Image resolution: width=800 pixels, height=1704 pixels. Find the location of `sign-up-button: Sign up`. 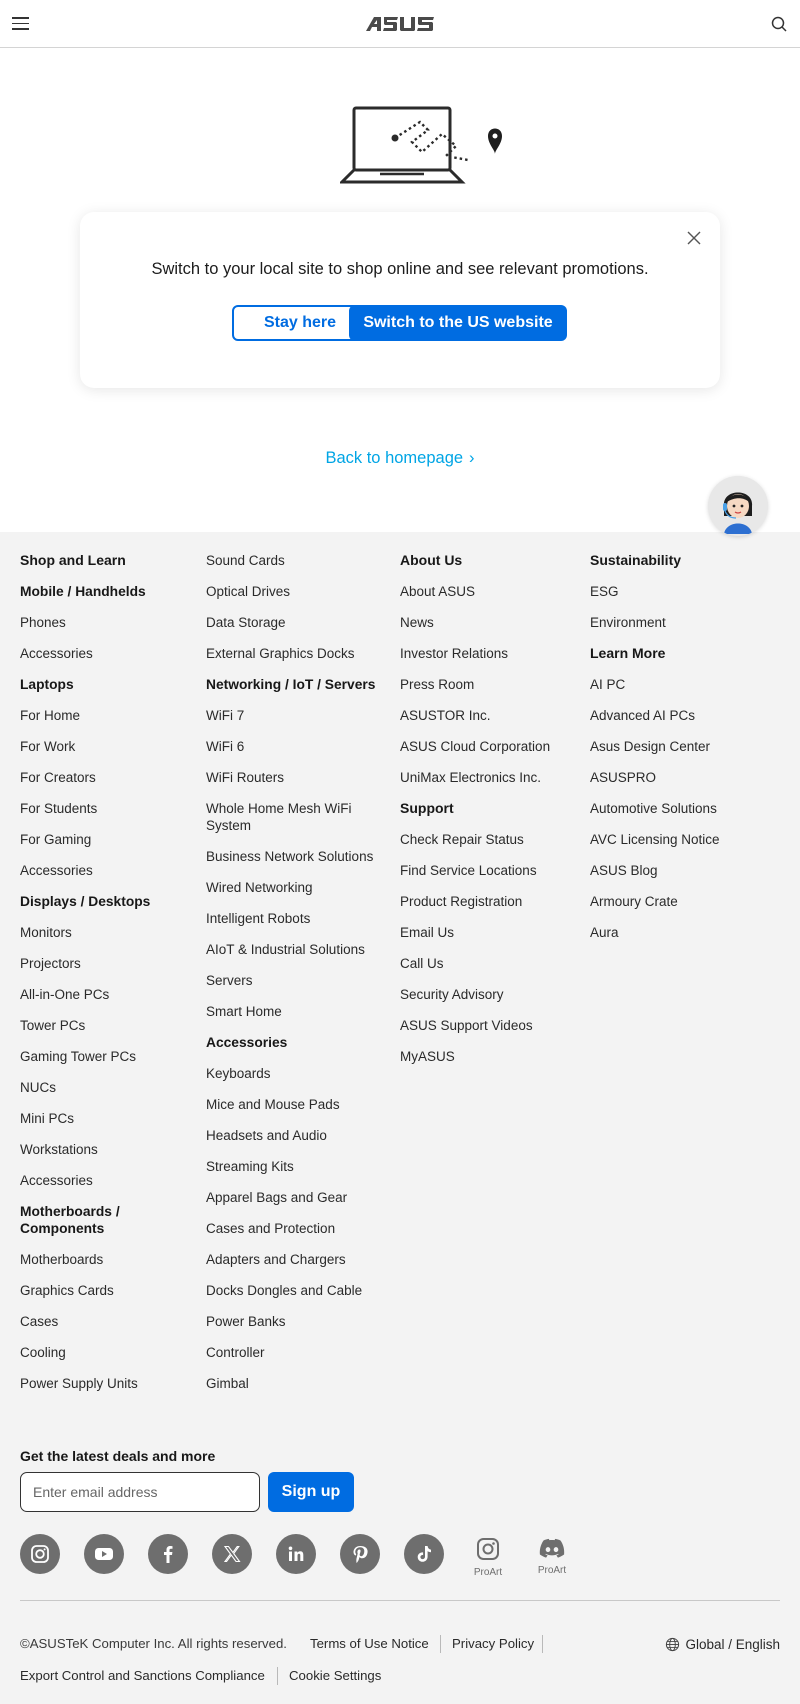

sign-up-button: Sign up is located at coordinates (311, 1492).